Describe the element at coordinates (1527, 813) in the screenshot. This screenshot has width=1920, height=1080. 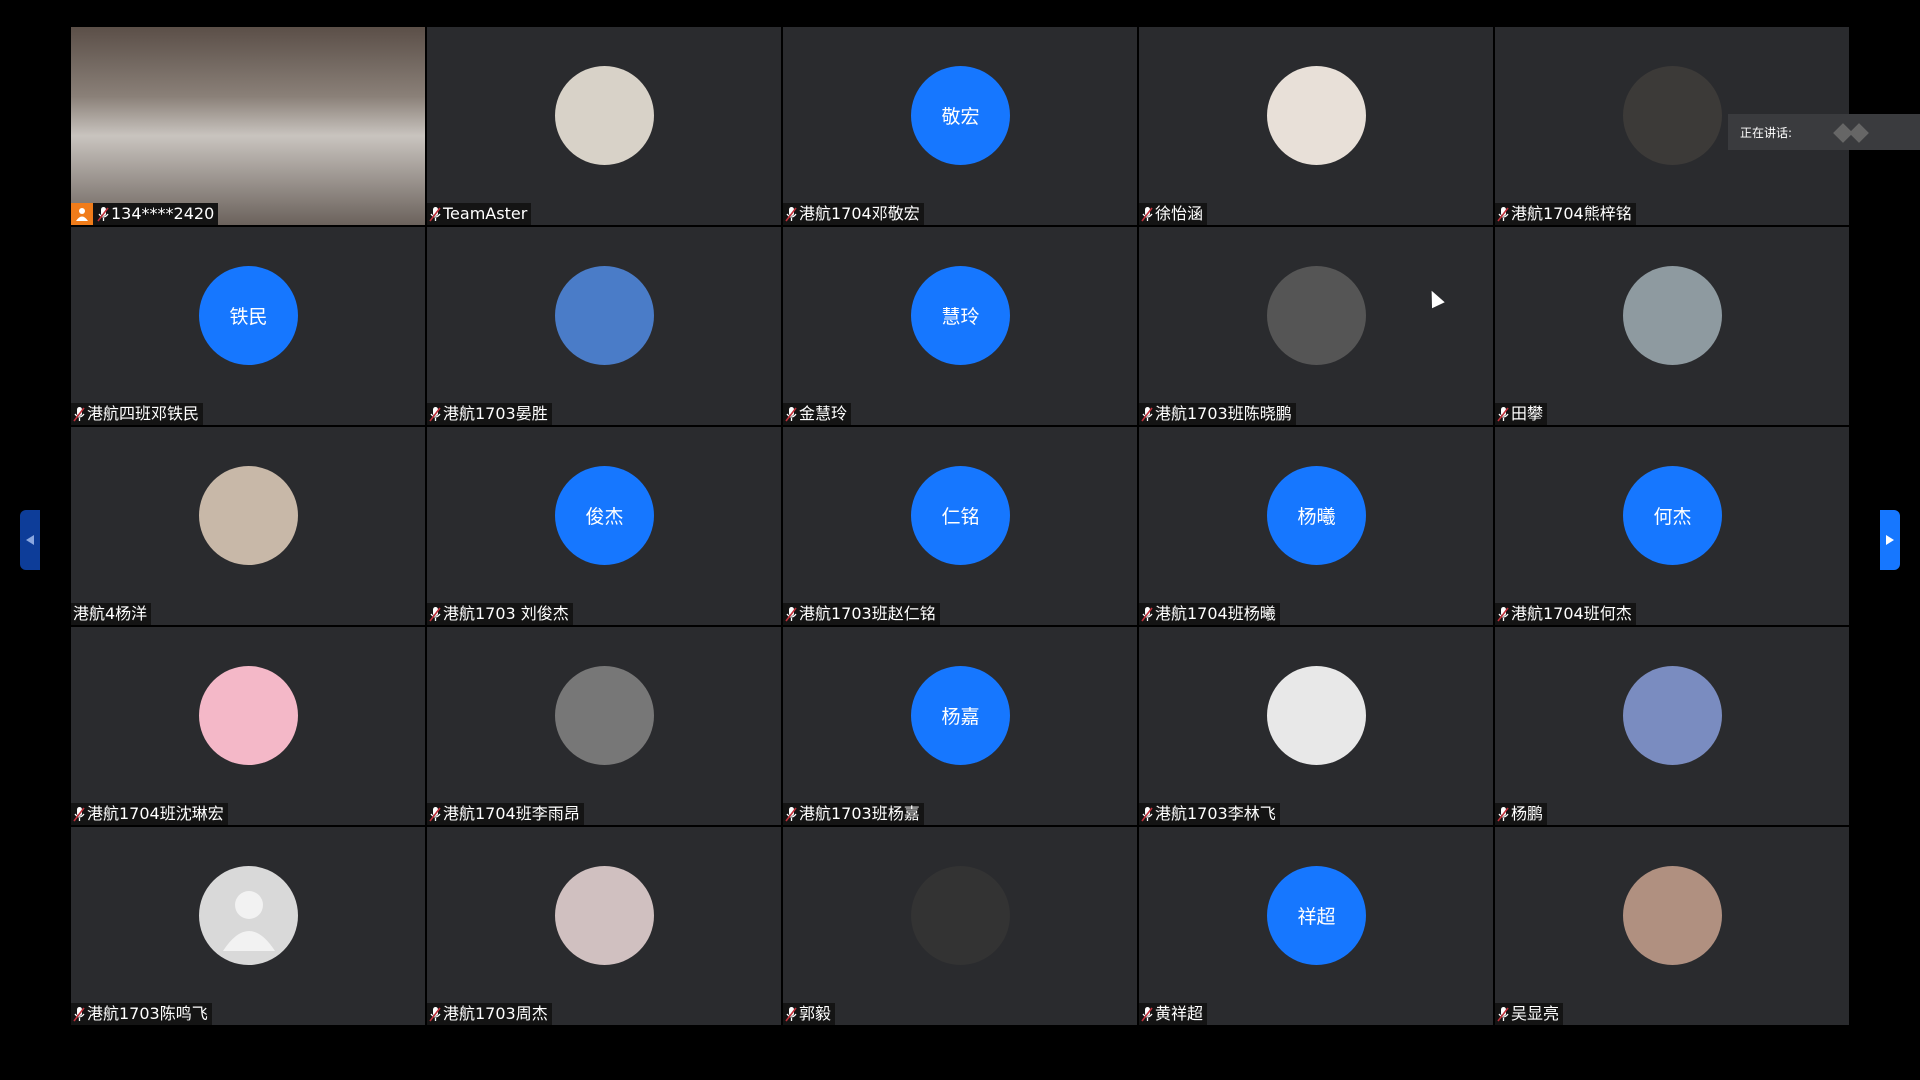
I see `participant-name: 杨鹏` at that location.